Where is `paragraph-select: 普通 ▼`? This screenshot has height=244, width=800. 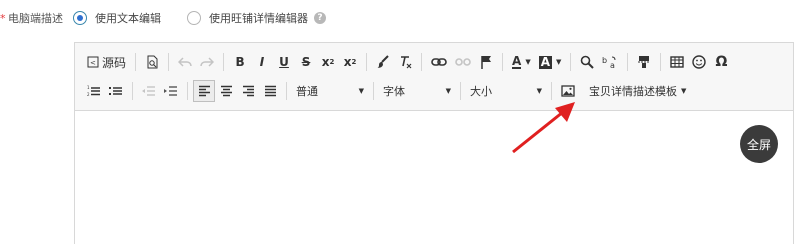 paragraph-select: 普通 ▼ is located at coordinates (330, 91).